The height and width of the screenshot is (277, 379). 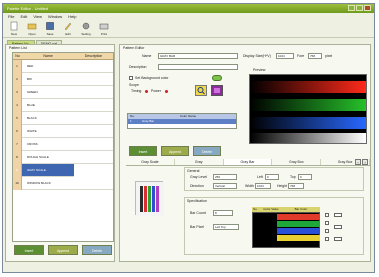 What do you see at coordinates (182, 121) in the screenshot?
I see `color-table-row: 1 Gray Bar` at bounding box center [182, 121].